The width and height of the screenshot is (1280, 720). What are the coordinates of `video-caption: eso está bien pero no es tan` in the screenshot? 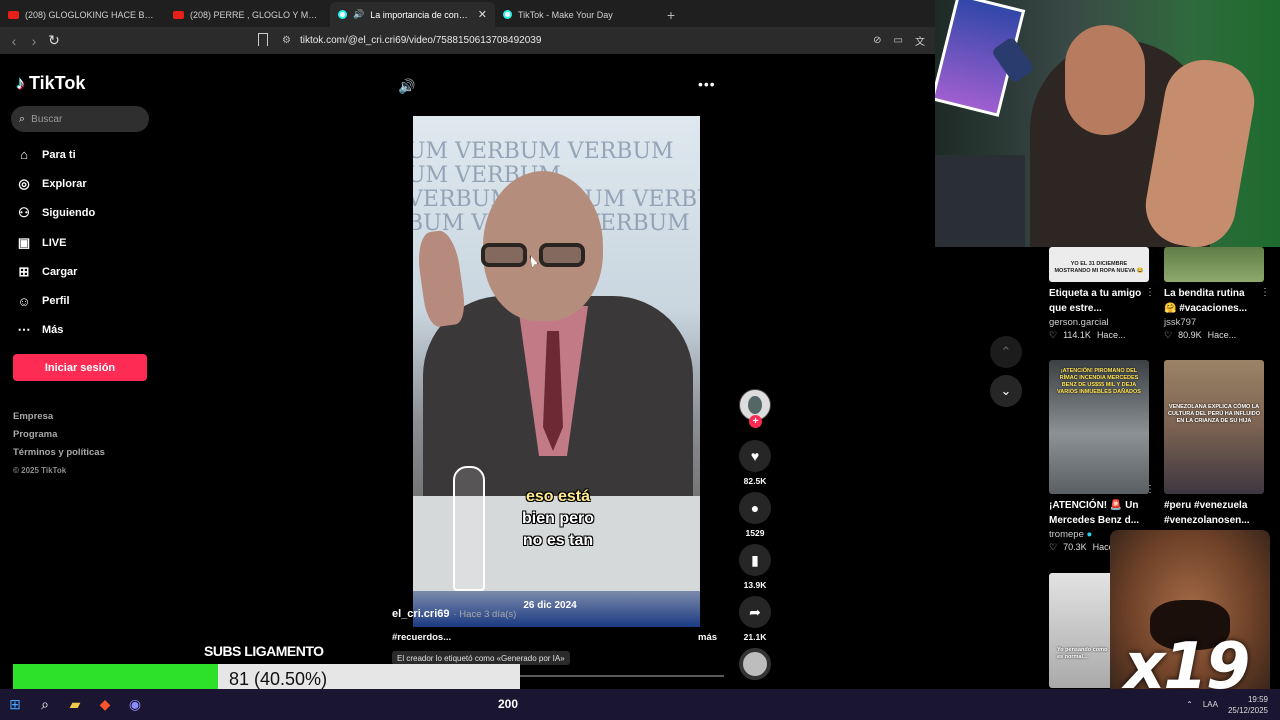 It's located at (557, 518).